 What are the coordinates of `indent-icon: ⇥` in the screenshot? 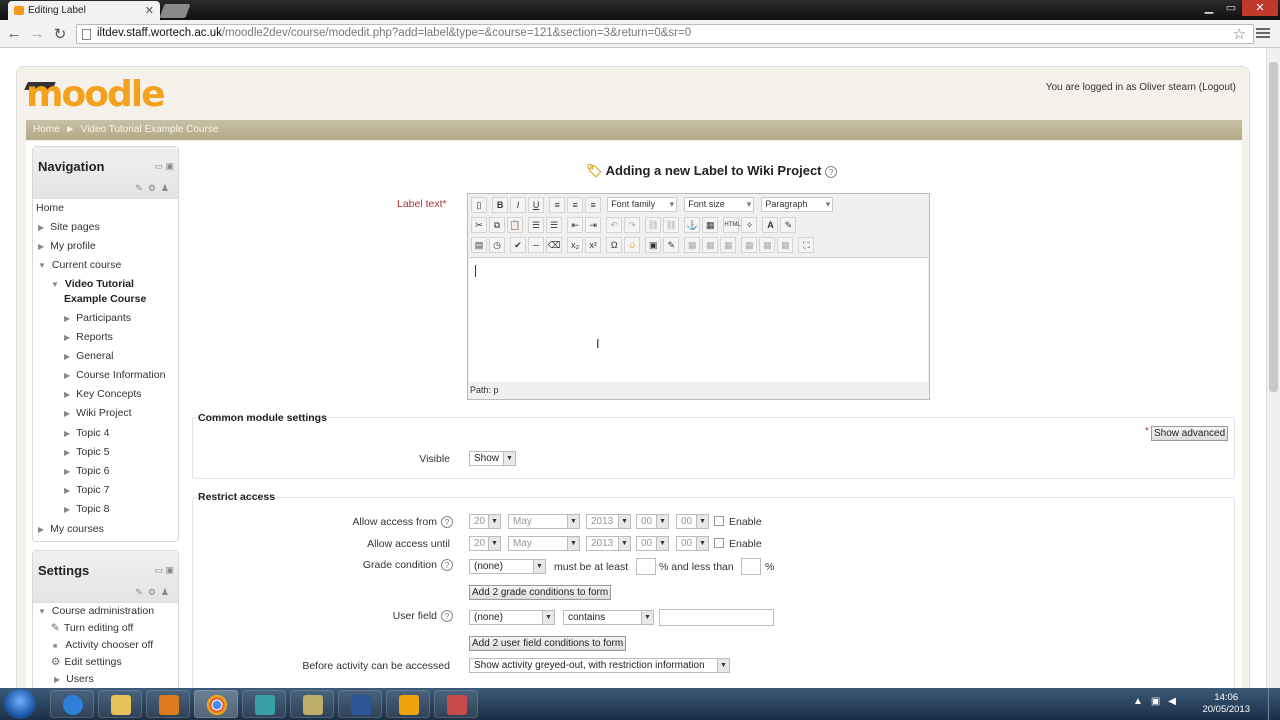 It's located at (593, 225).